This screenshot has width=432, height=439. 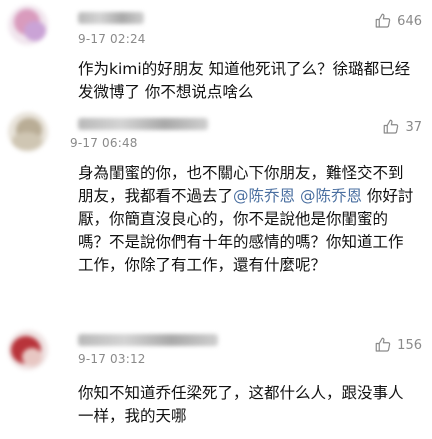 I want to click on like-button: 646, so click(x=398, y=21).